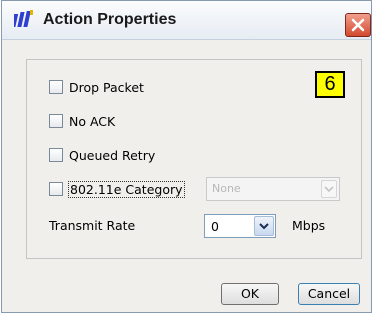  Describe the element at coordinates (358, 25) in the screenshot. I see `close-button` at that location.